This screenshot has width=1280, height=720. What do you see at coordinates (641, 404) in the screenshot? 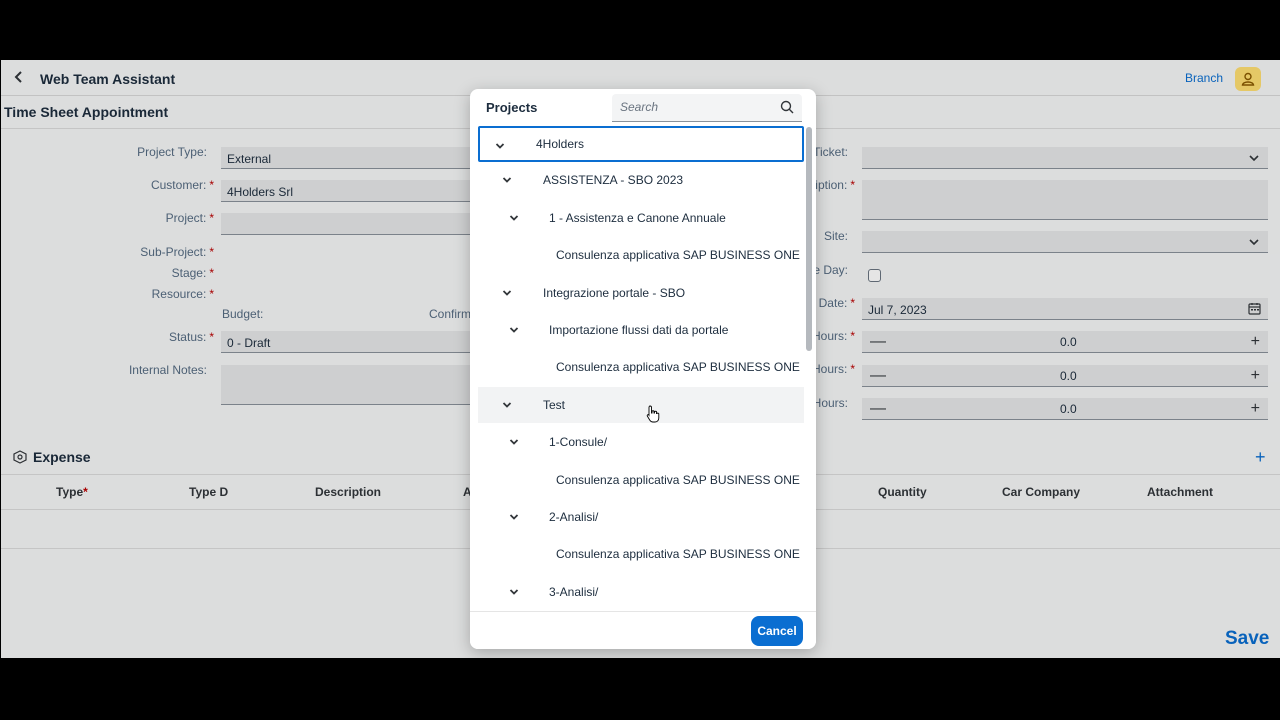
I see `tree-item: Test` at bounding box center [641, 404].